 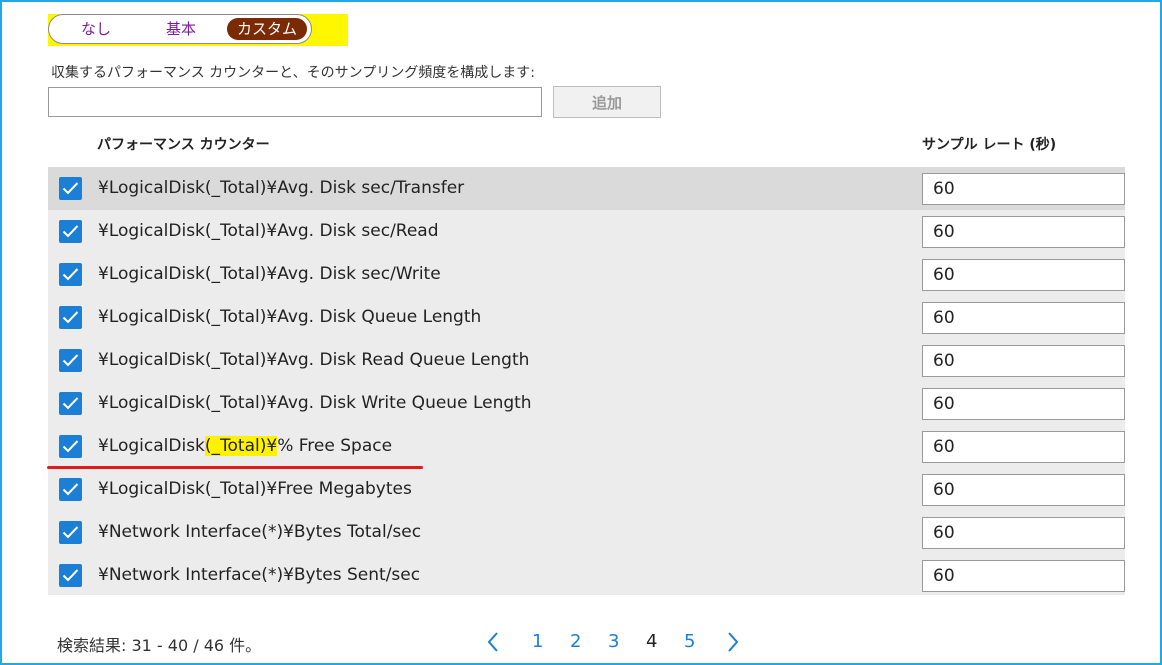 I want to click on counter-name: ¥LogicalDisk(_Total)¥Avg. Disk sec/Write, so click(x=269, y=274).